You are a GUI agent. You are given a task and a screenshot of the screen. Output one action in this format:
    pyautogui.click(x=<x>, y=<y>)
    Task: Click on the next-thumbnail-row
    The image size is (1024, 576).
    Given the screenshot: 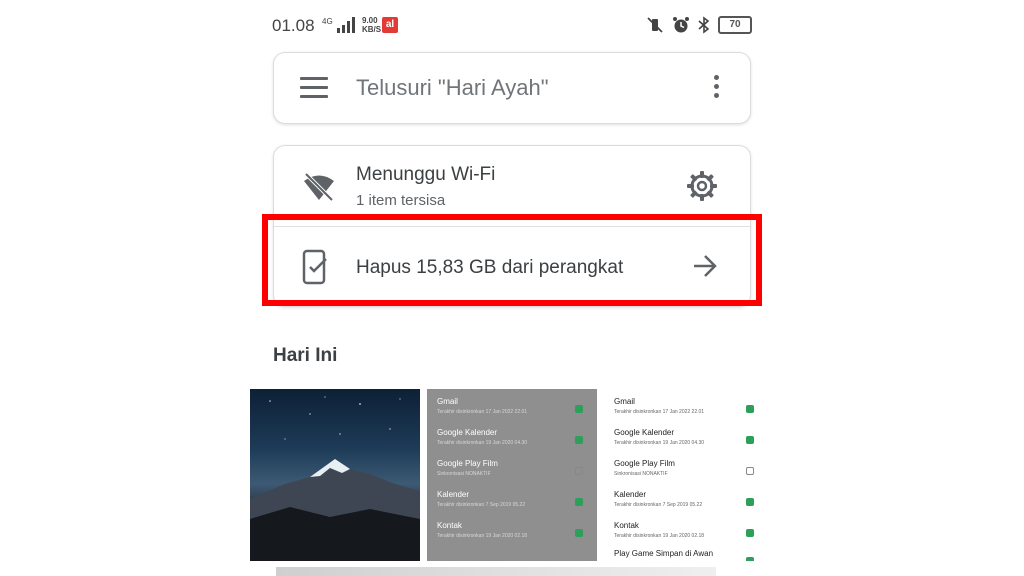 What is the action you would take?
    pyautogui.click(x=496, y=571)
    